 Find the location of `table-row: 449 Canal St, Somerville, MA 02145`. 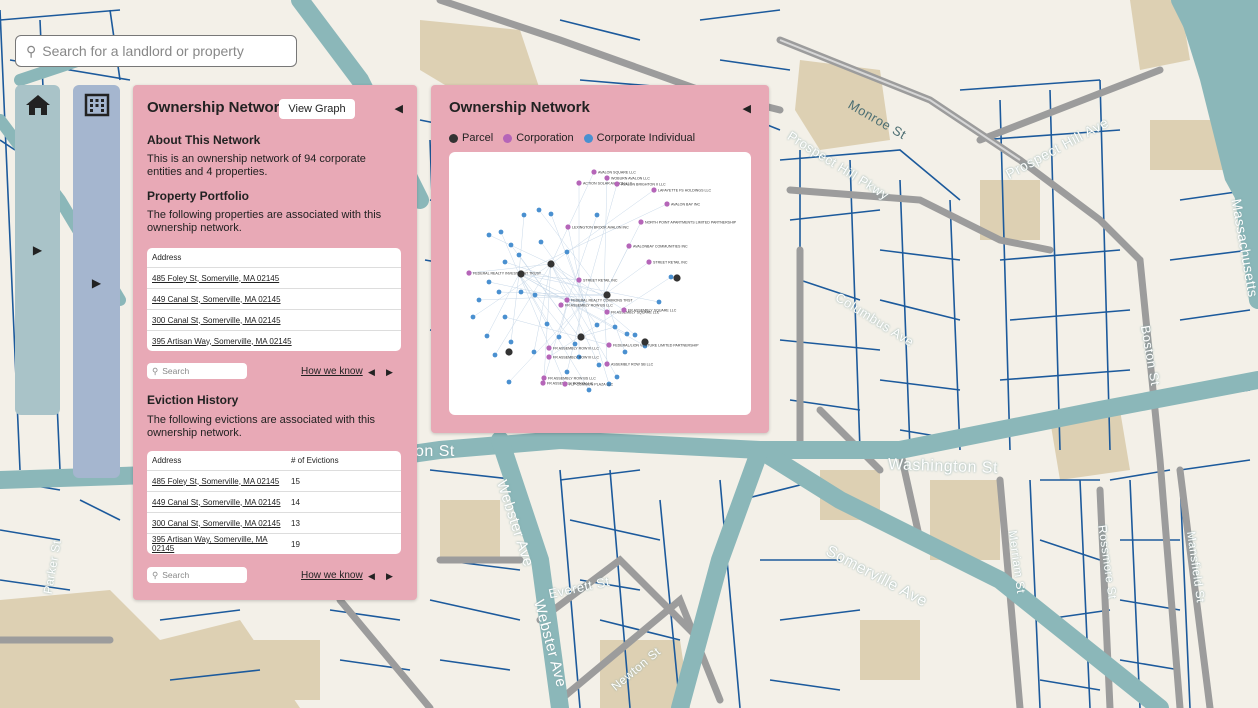

table-row: 449 Canal St, Somerville, MA 02145 is located at coordinates (274, 298).